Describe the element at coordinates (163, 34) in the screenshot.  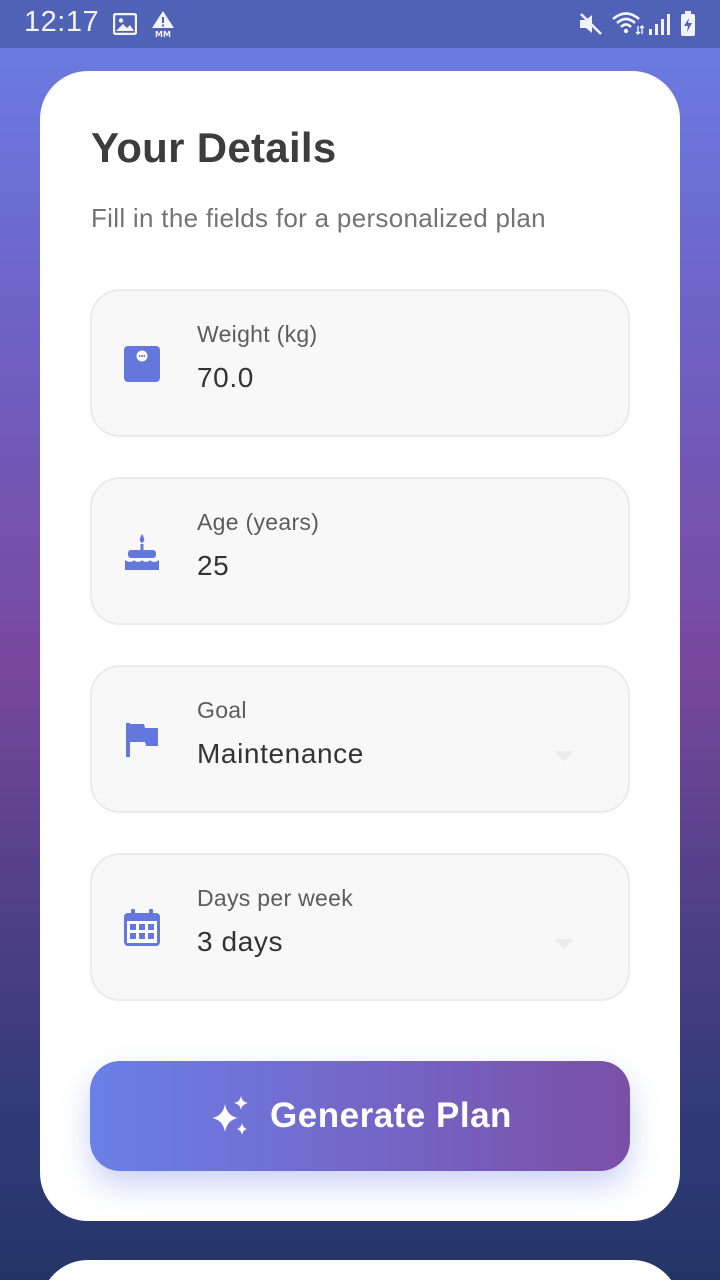
I see `svg-text: MM` at that location.